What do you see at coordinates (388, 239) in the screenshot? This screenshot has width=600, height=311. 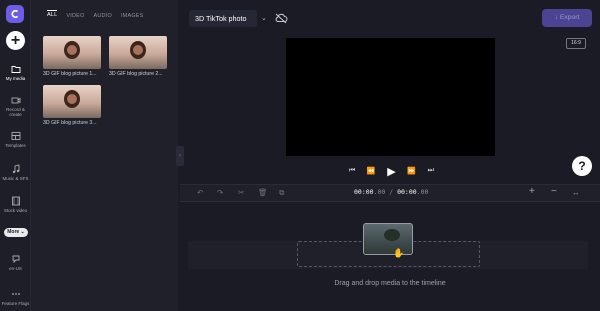 I see `dragged-media-clip` at bounding box center [388, 239].